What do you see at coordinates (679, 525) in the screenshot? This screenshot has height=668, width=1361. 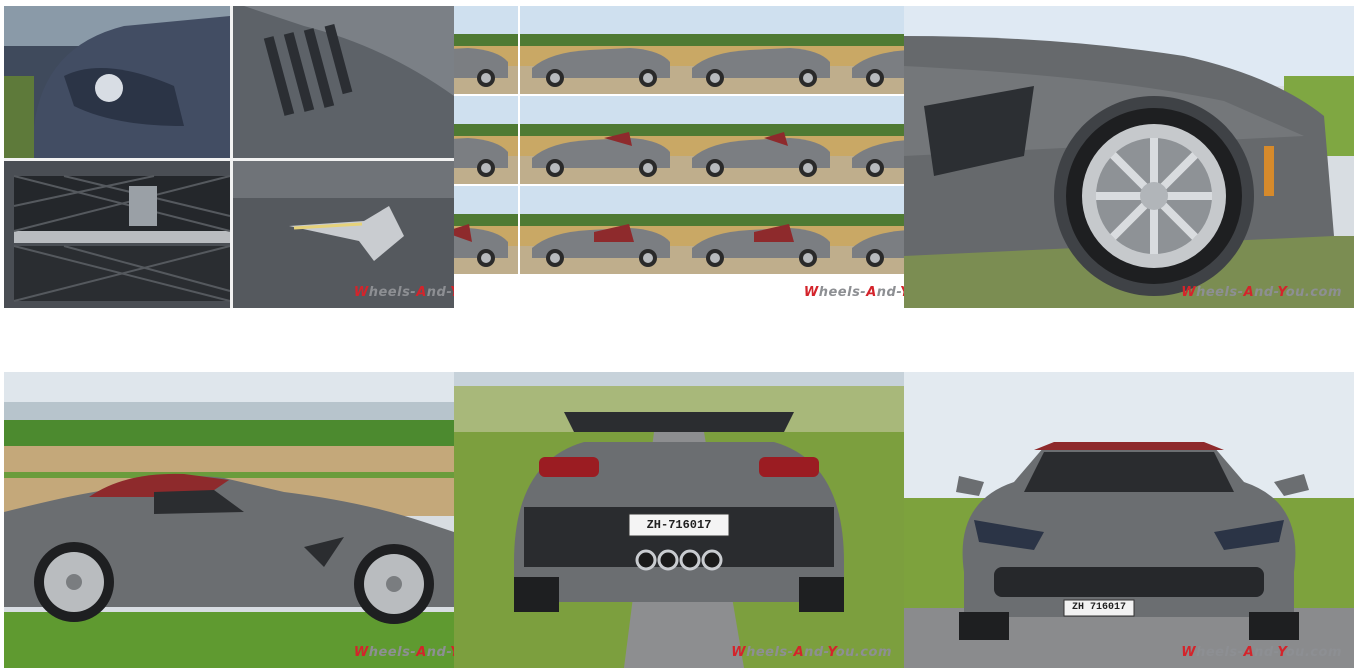 I see `rear-license-plate: ZH-716017` at bounding box center [679, 525].